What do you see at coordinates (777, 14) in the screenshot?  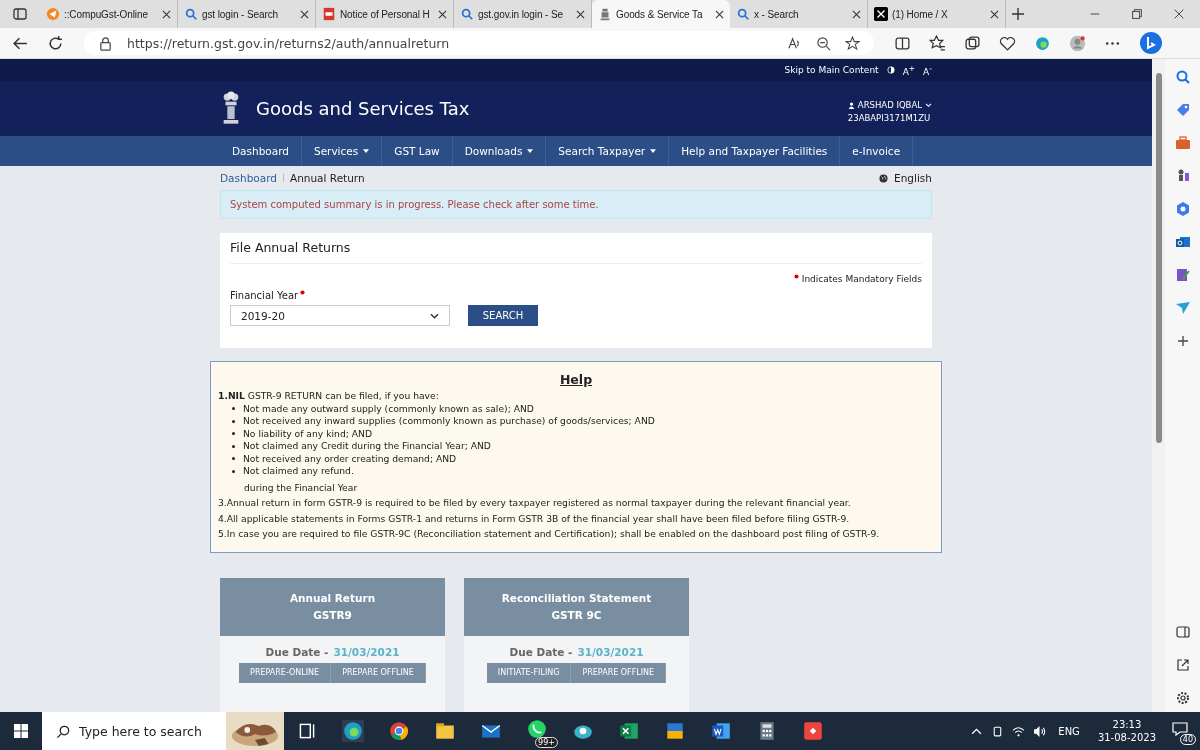 I see `tab-title: x - Search` at bounding box center [777, 14].